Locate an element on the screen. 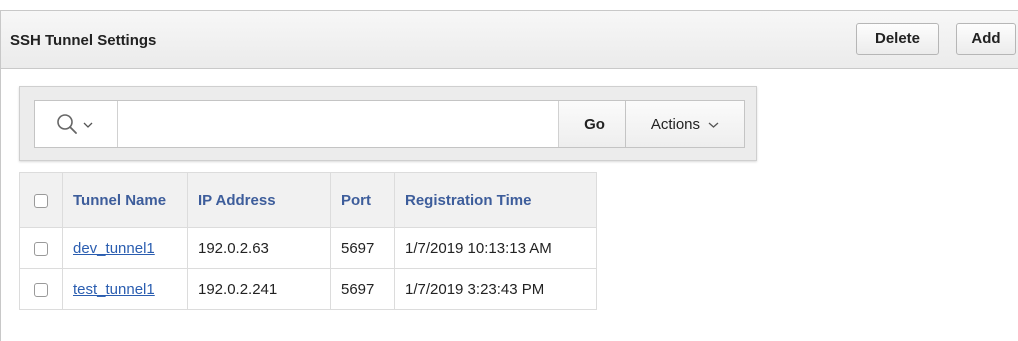 This screenshot has width=1018, height=341. tunnel-name-cell: test_tunnel1 is located at coordinates (125, 289).